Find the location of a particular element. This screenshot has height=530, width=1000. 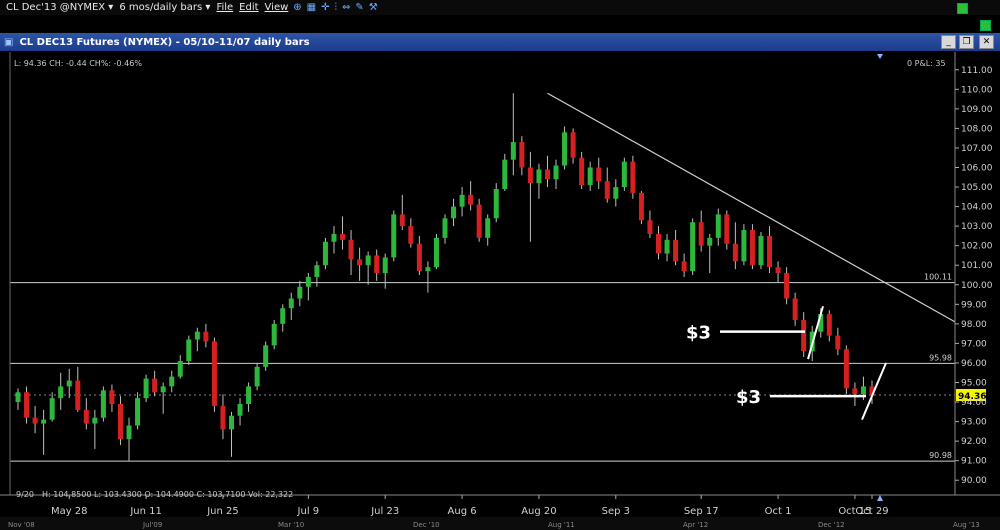

scroll-icon: ⇔ is located at coordinates (346, 7).